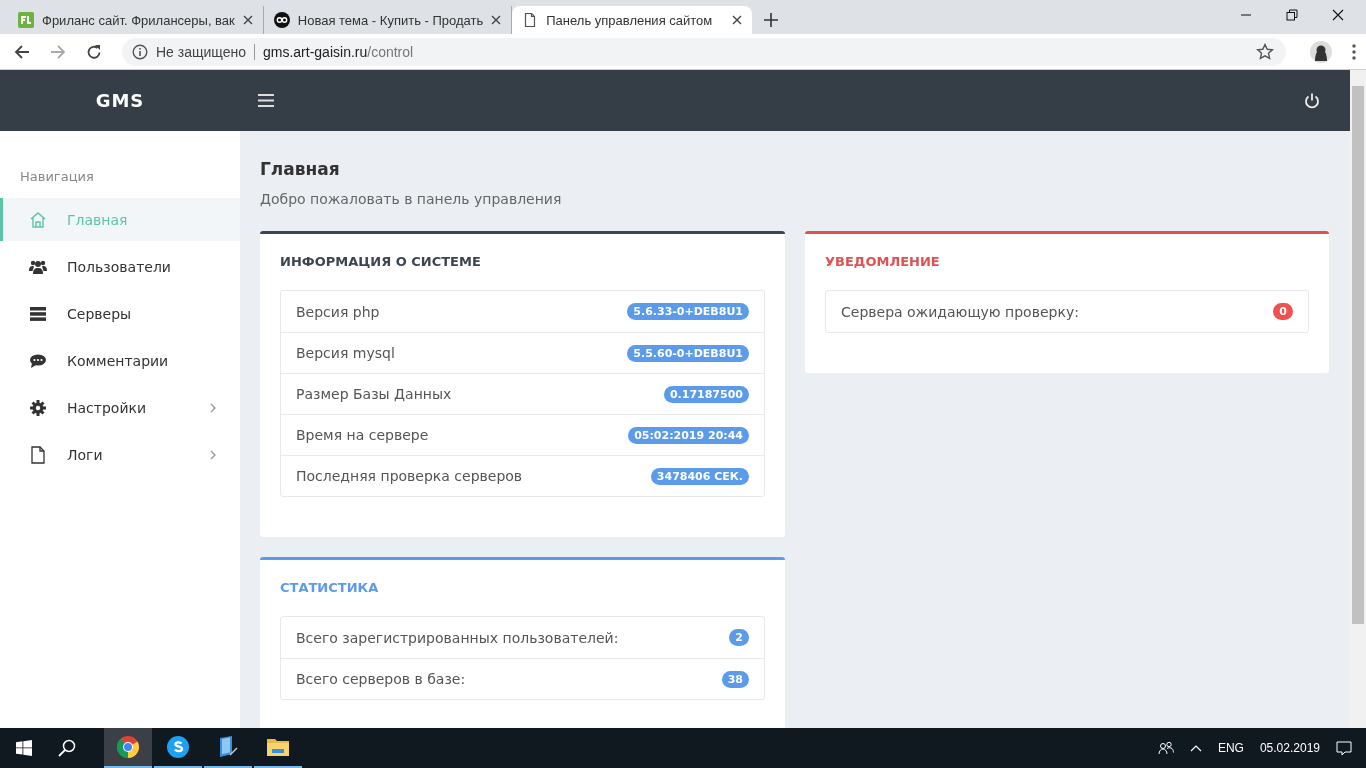 The width and height of the screenshot is (1366, 768). What do you see at coordinates (120, 360) in the screenshot?
I see `nav-item: Комментарии` at bounding box center [120, 360].